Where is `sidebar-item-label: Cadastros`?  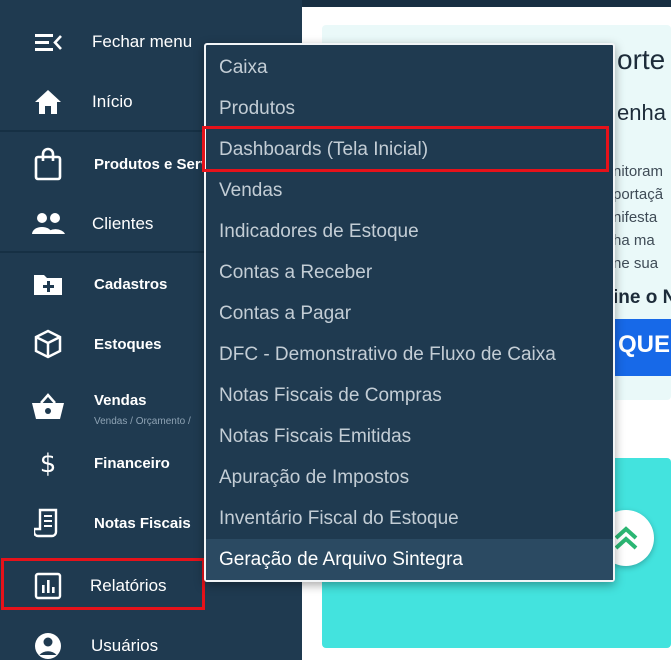 sidebar-item-label: Cadastros is located at coordinates (131, 284).